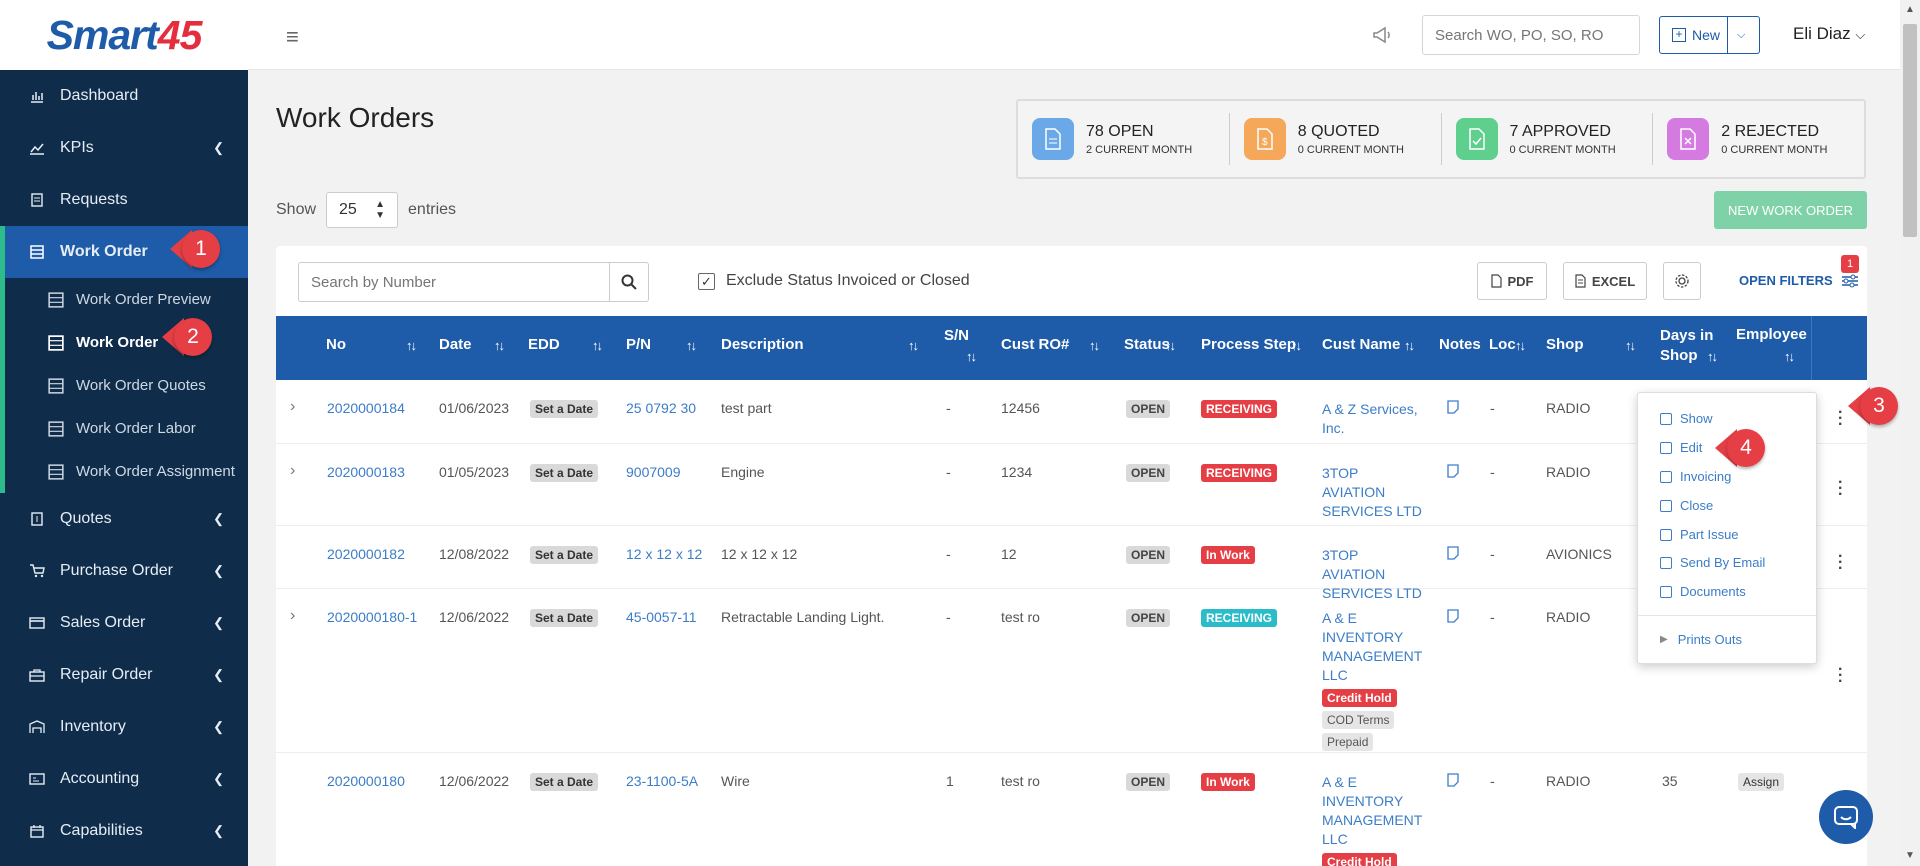  I want to click on col-employee: Employee, so click(1771, 334).